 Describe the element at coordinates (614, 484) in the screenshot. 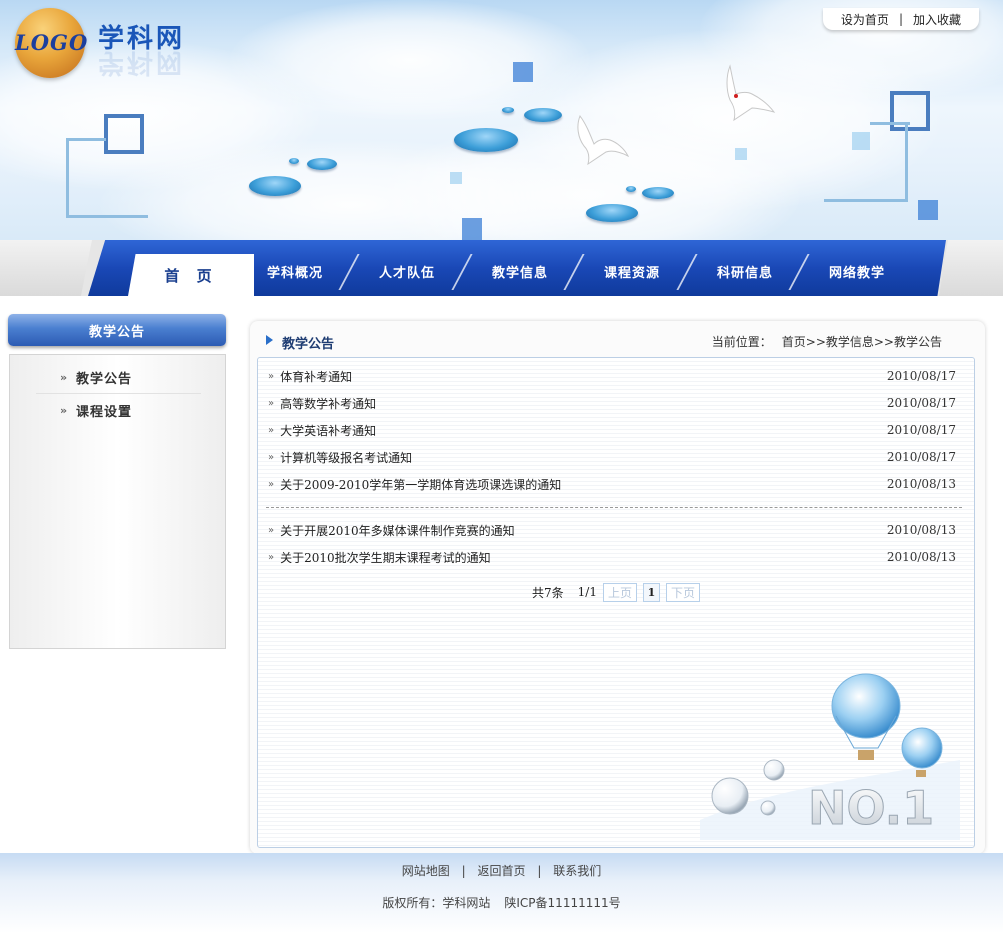

I see `list-item: » 关于2009-2010学年第一学期体育选项课选课的通知 2010/08/13` at that location.